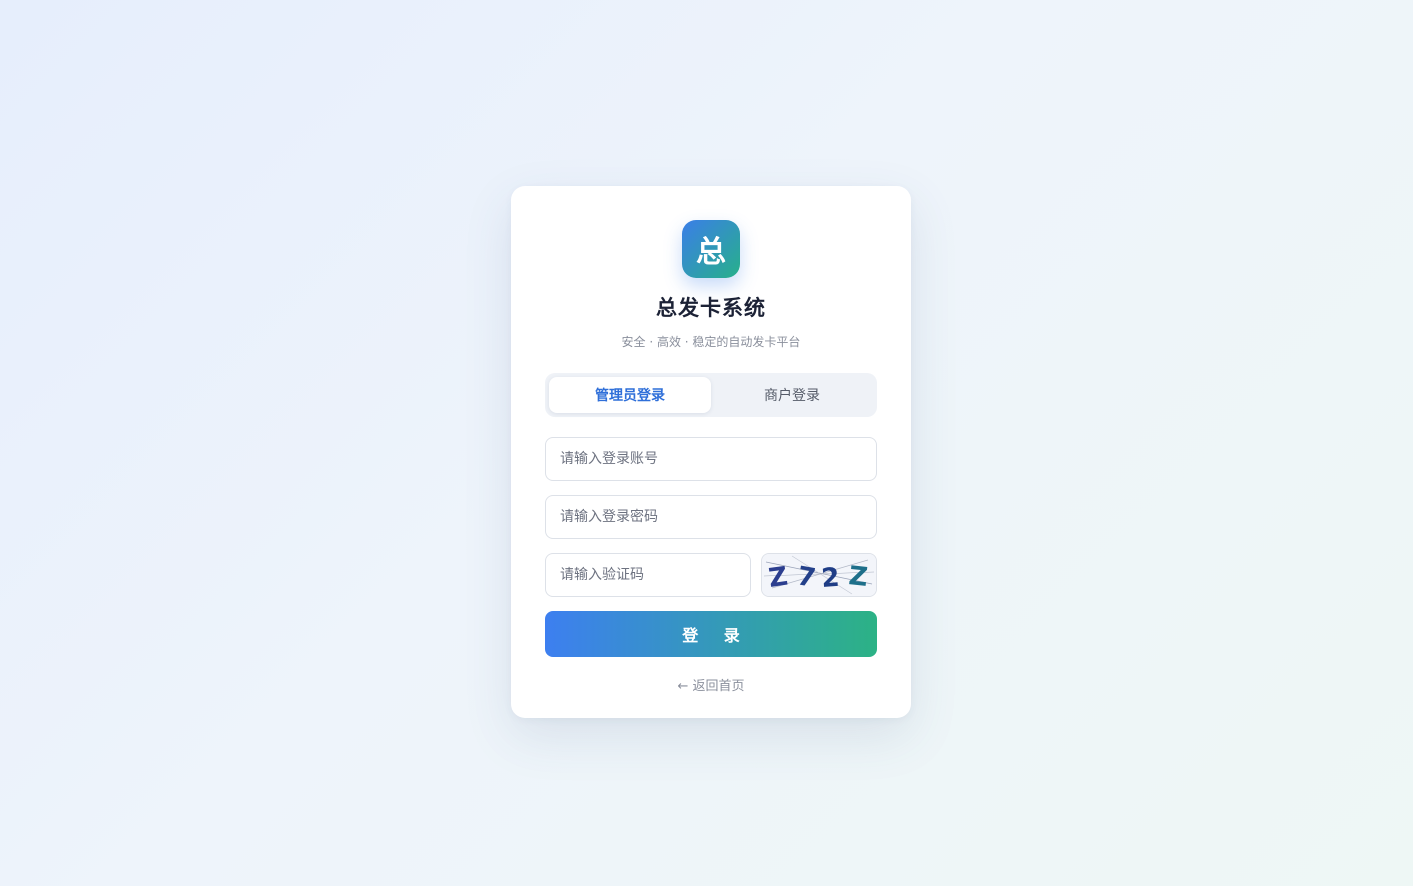  I want to click on logo-icon: 总, so click(711, 249).